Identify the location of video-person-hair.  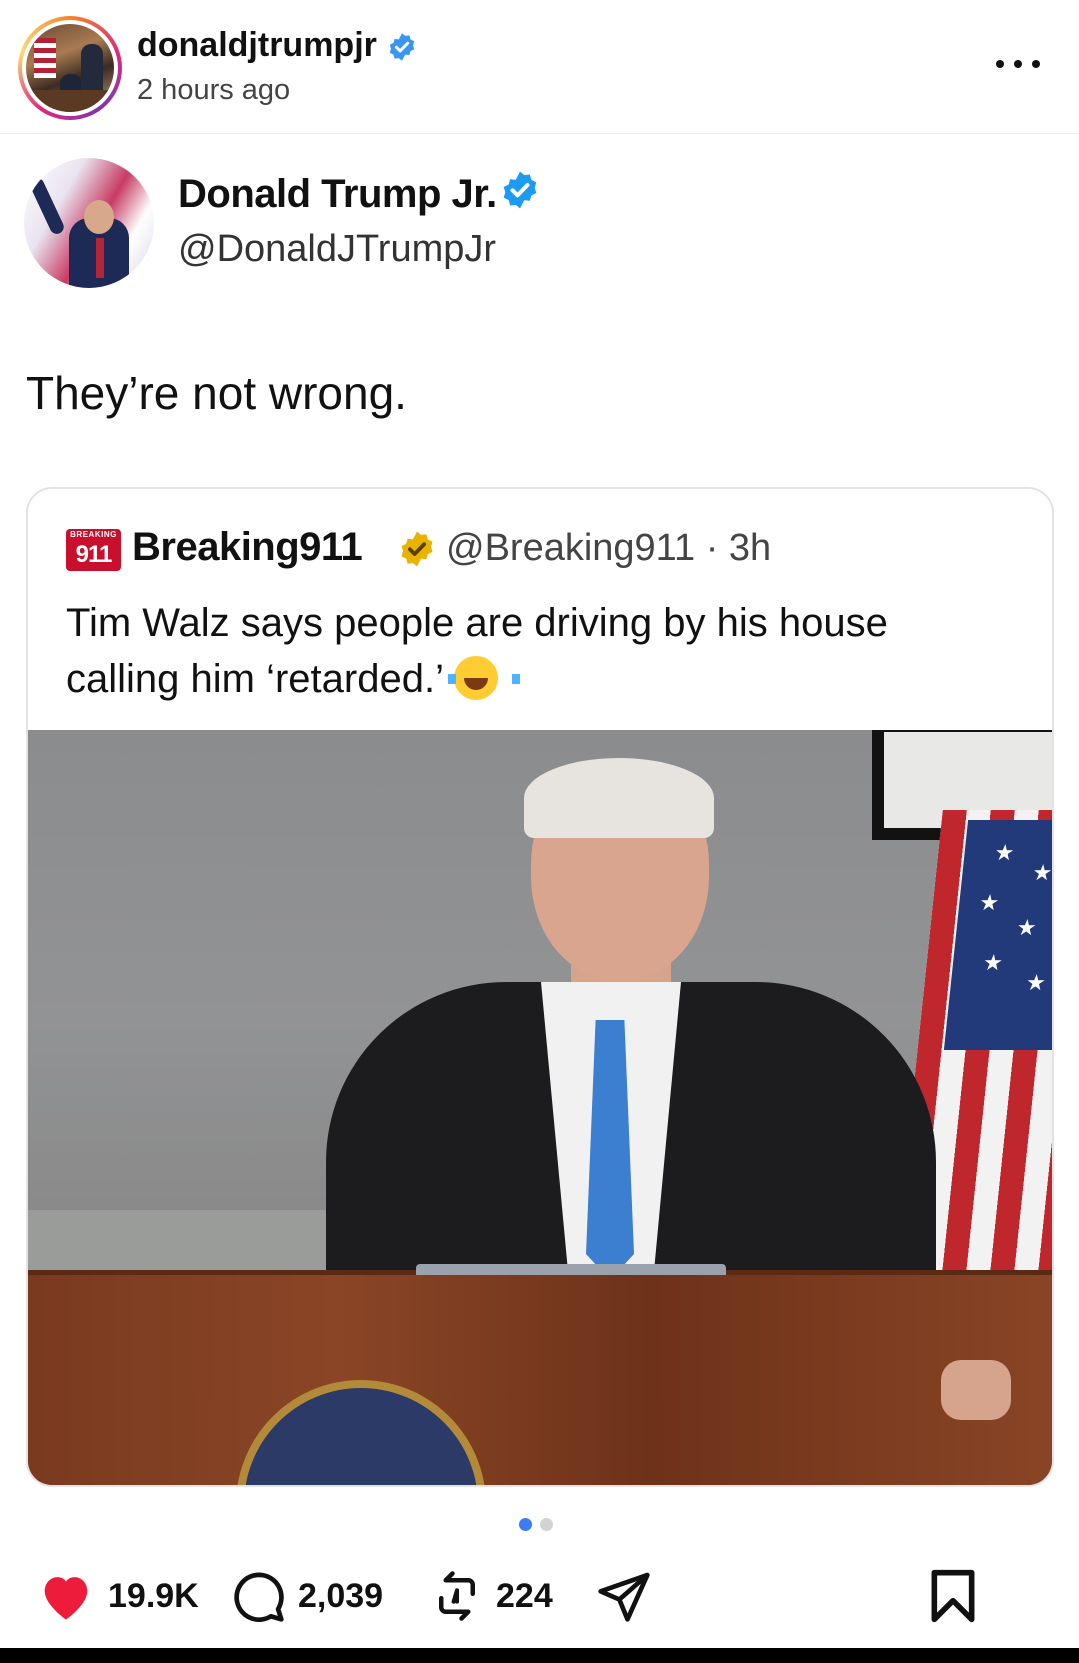
(619, 798).